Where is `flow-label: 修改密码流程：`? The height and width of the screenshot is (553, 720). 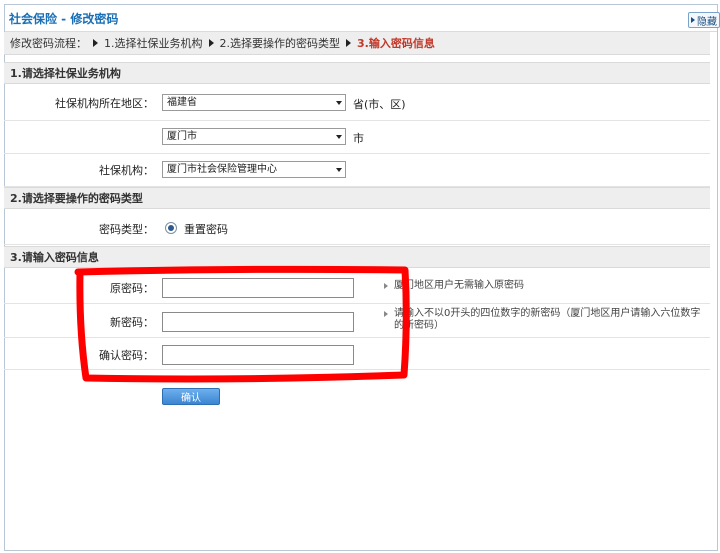
flow-label: 修改密码流程： is located at coordinates (48, 43).